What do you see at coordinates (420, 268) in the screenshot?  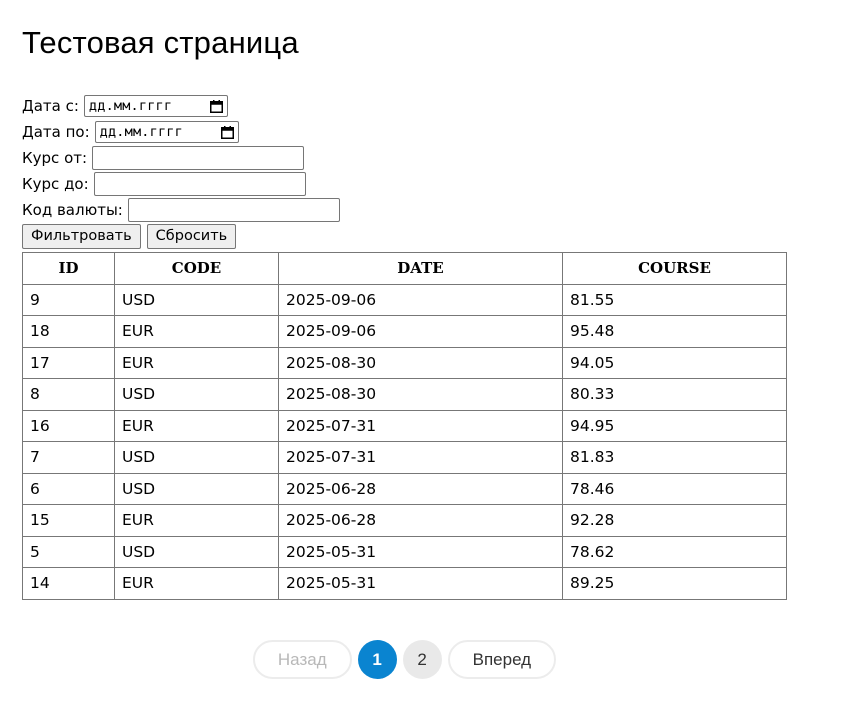 I see `column-header-date: DATE` at bounding box center [420, 268].